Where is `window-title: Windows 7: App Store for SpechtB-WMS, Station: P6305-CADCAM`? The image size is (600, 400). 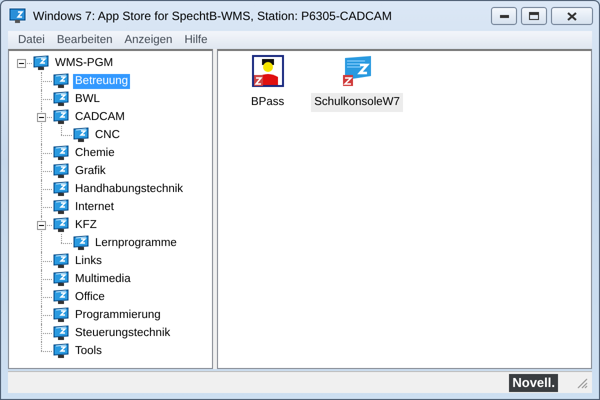 window-title: Windows 7: App Store for SpechtB-WMS, Station: P6305-CADCAM is located at coordinates (212, 16).